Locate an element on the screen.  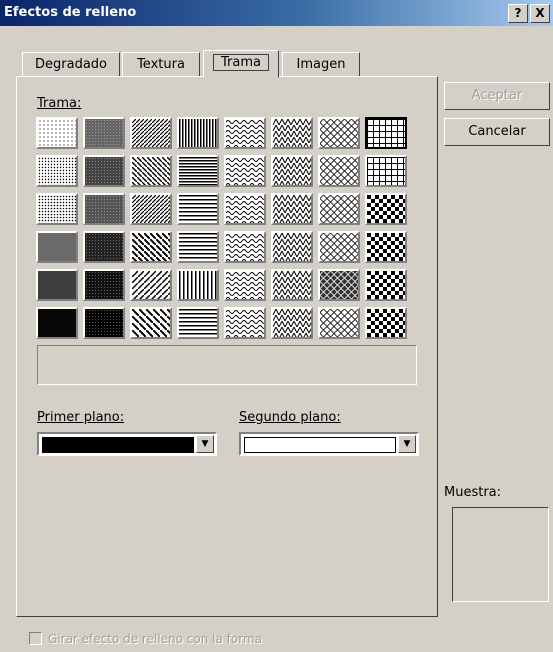
pattern-swatch-dotted-diamond is located at coordinates (339, 133).